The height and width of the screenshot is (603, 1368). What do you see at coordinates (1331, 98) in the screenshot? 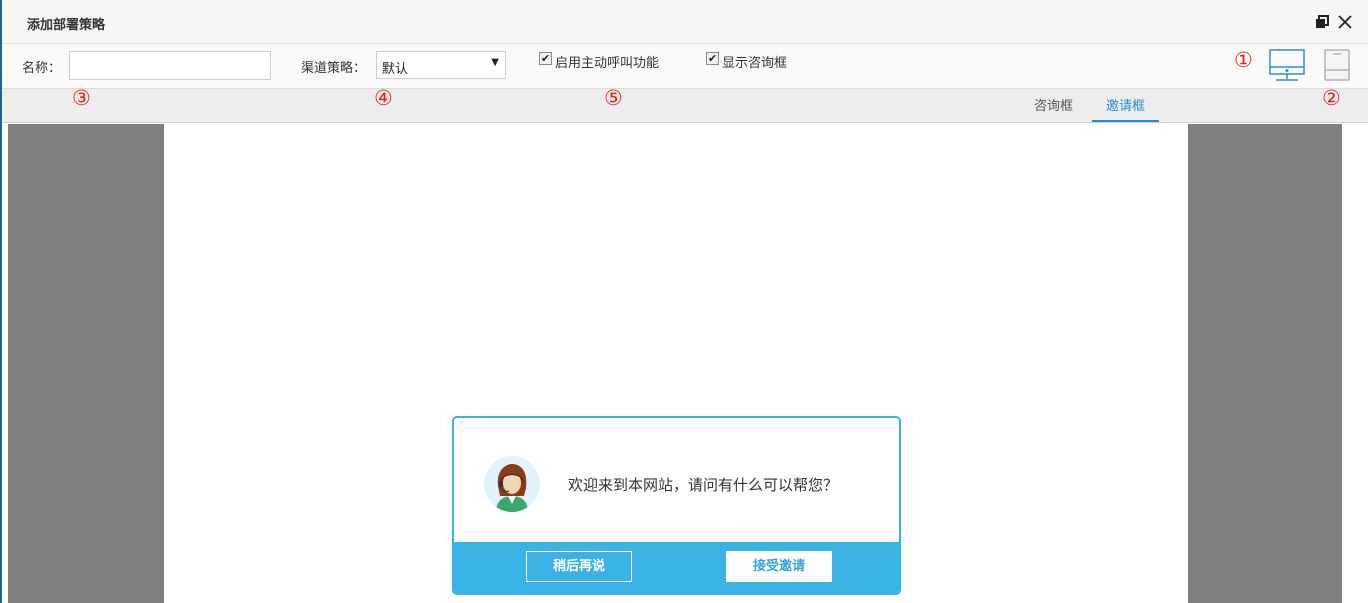
I see `marker-2: ②` at bounding box center [1331, 98].